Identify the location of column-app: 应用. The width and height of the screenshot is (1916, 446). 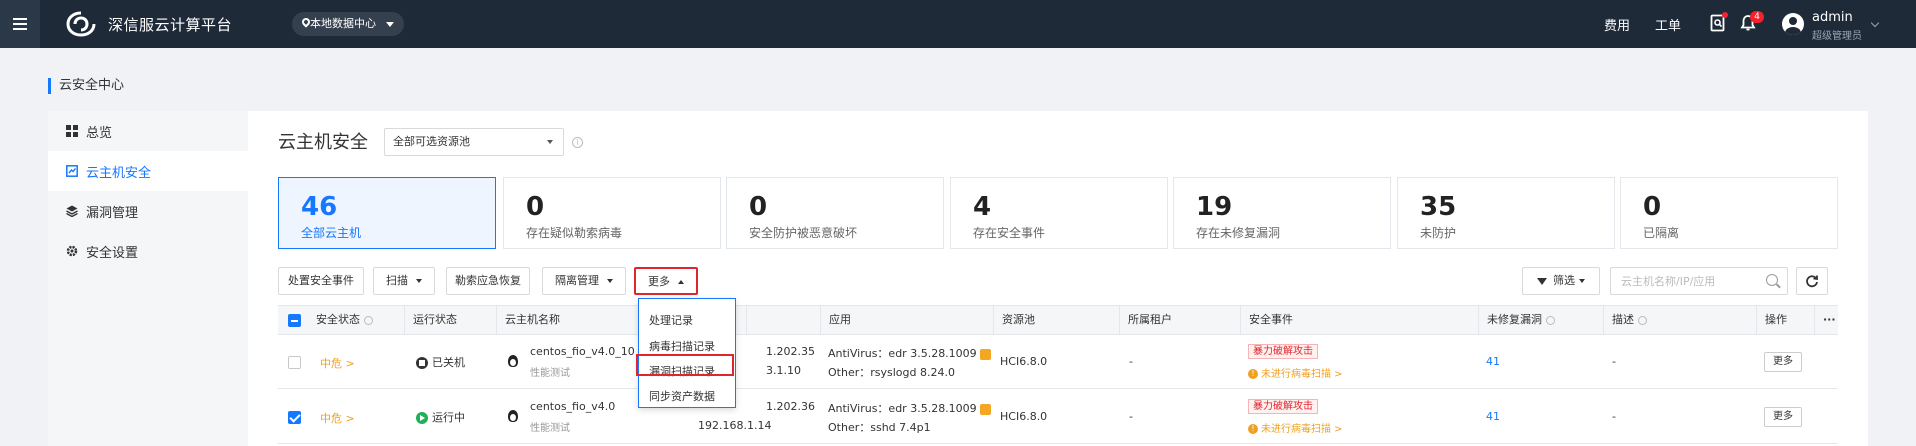
(835, 320).